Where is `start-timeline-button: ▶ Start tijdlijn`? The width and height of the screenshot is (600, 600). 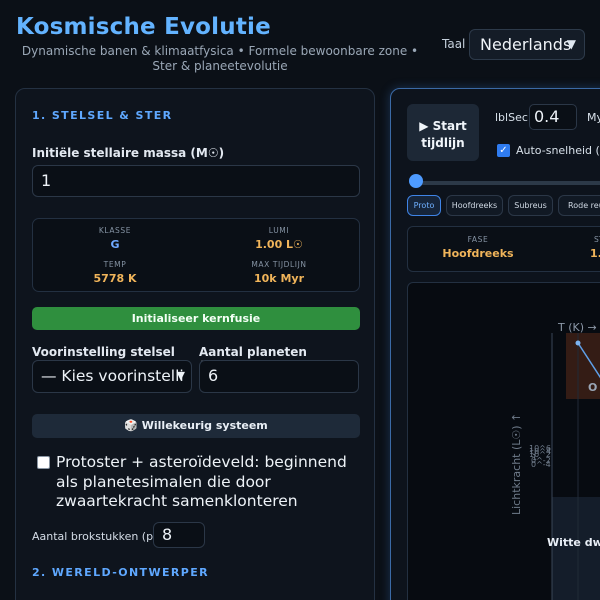
start-timeline-button: ▶ Start tijdlijn is located at coordinates (443, 132).